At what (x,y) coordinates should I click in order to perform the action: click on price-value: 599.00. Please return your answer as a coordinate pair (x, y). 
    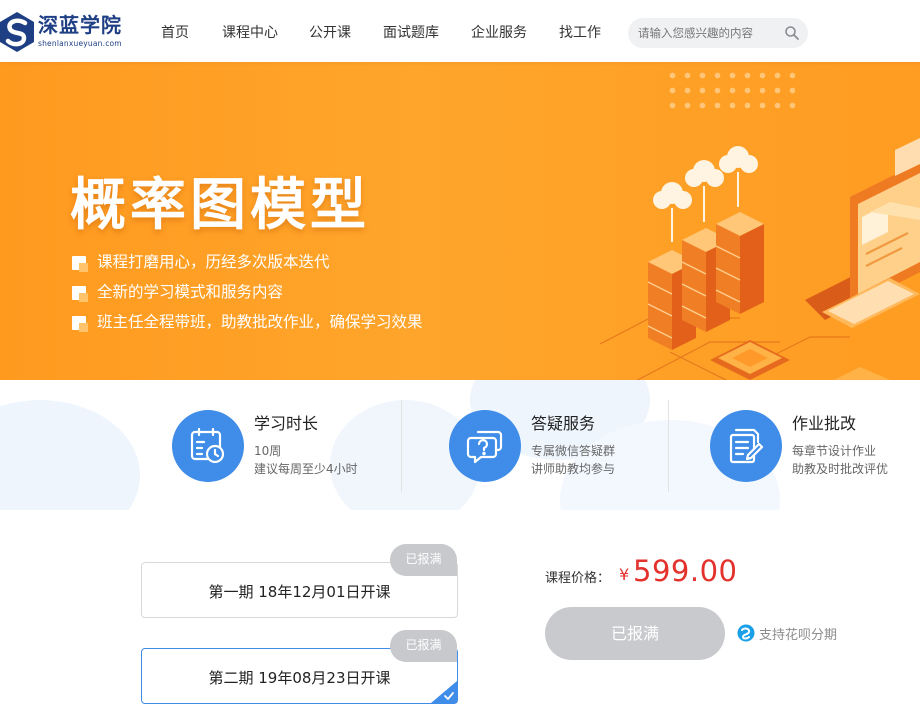
    Looking at the image, I should click on (685, 571).